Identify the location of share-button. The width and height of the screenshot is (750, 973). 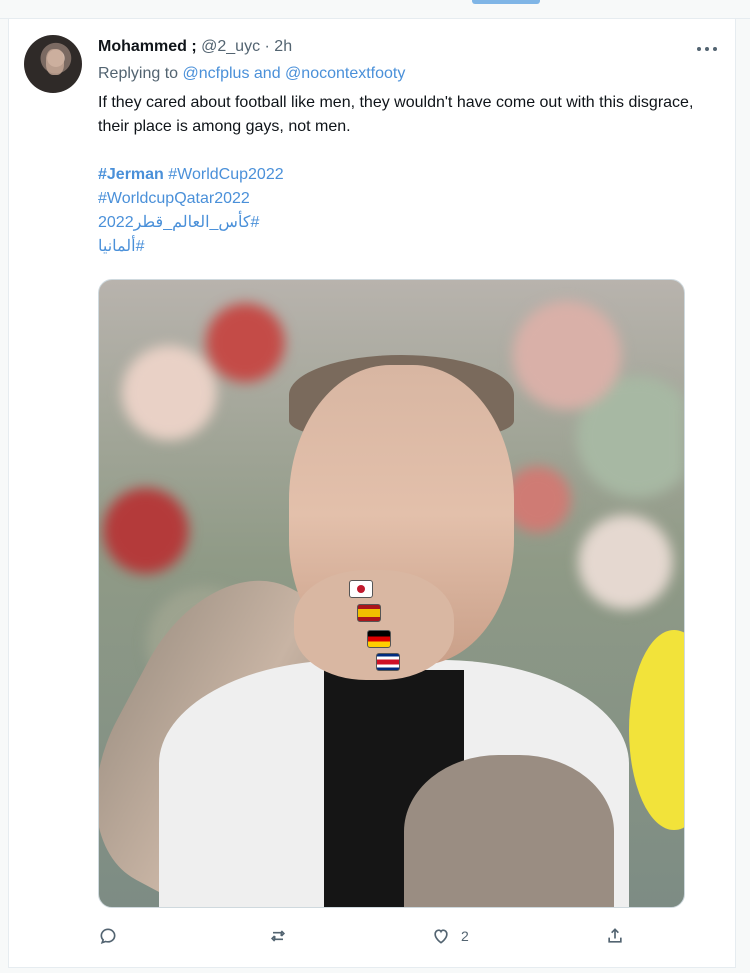
(615, 936).